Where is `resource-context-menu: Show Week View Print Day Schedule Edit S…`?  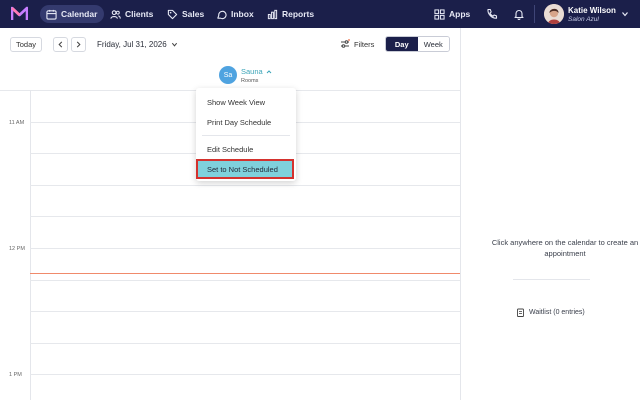 resource-context-menu: Show Week View Print Day Schedule Edit S… is located at coordinates (246, 134).